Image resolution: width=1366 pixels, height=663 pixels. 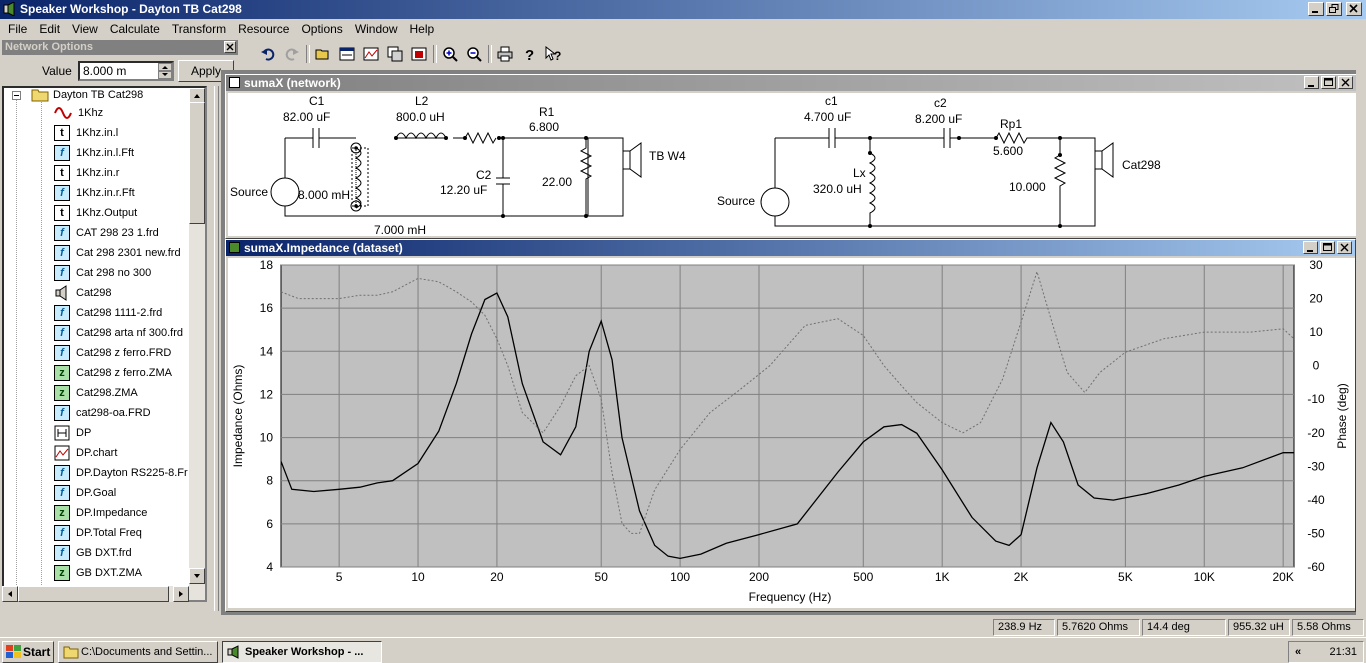 What do you see at coordinates (1354, 9) in the screenshot?
I see `close-button` at bounding box center [1354, 9].